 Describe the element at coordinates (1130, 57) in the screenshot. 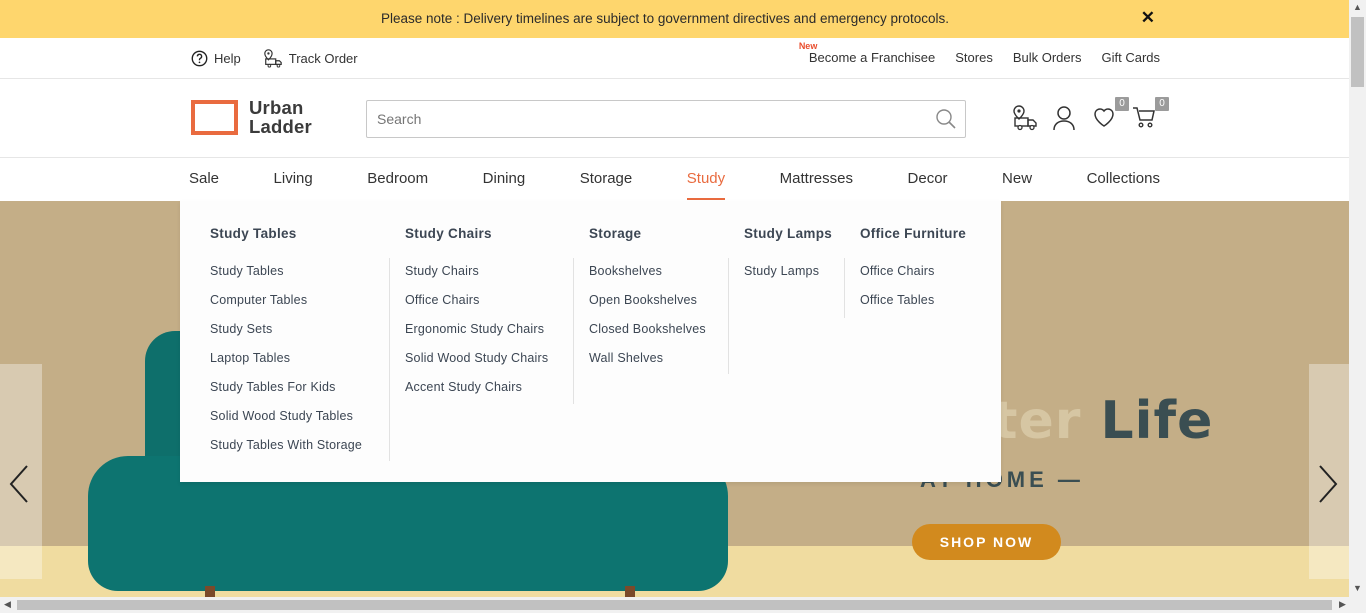

I see `gift-cards-link: Gift Cards` at that location.